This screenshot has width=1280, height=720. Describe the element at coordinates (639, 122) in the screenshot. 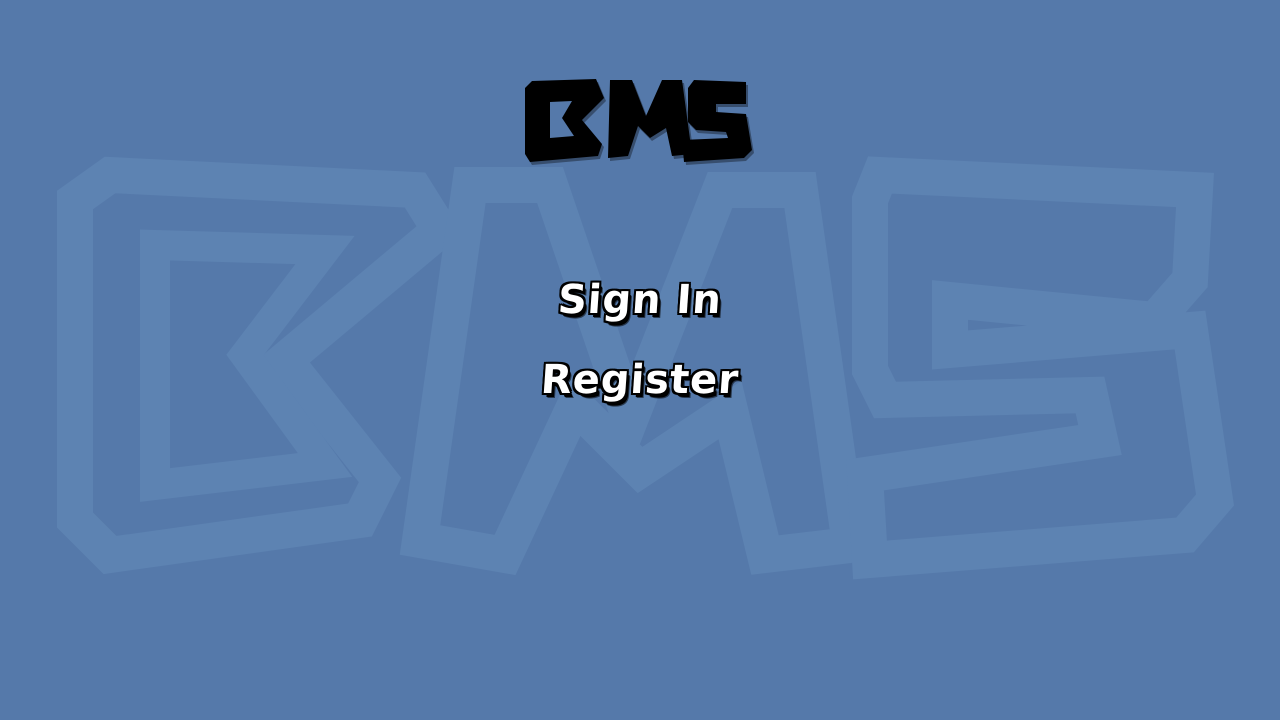

I see `bms-logo` at that location.